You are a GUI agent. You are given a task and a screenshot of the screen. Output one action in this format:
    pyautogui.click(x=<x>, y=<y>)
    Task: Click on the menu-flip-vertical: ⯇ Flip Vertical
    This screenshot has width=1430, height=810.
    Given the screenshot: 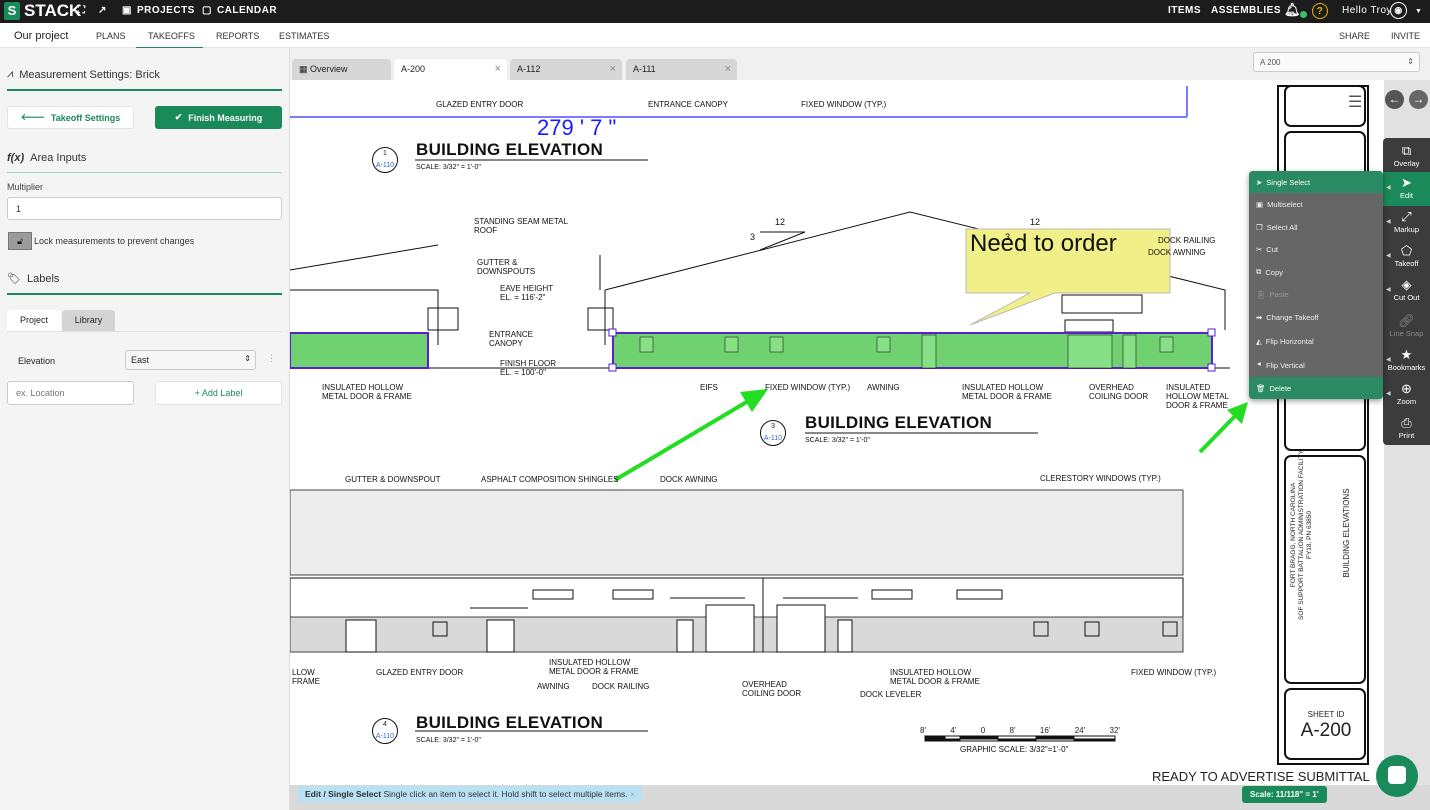 What is the action you would take?
    pyautogui.click(x=1316, y=365)
    